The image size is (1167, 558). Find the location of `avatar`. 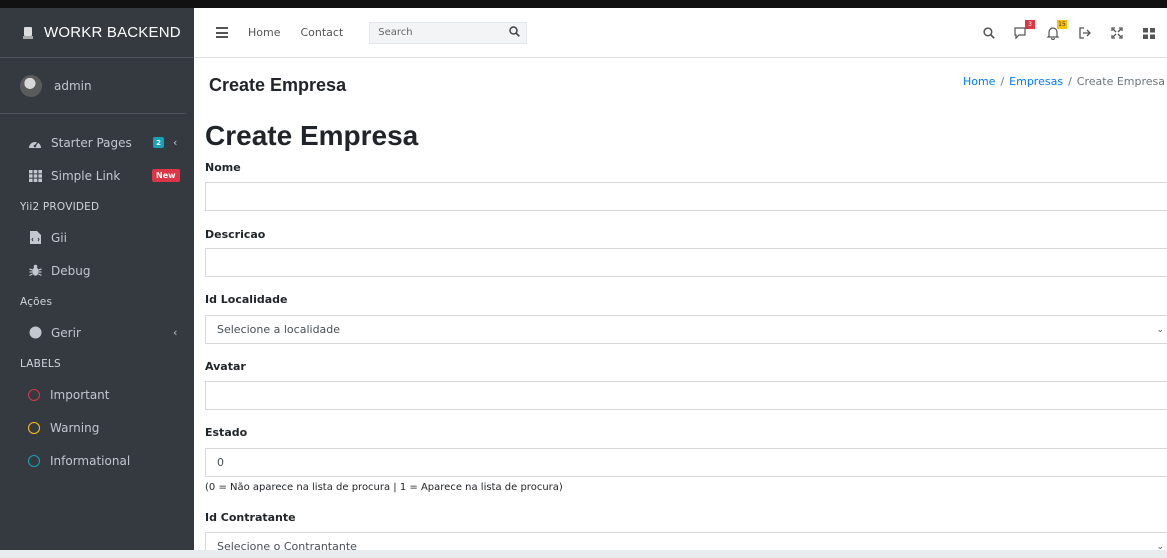

avatar is located at coordinates (31, 85).